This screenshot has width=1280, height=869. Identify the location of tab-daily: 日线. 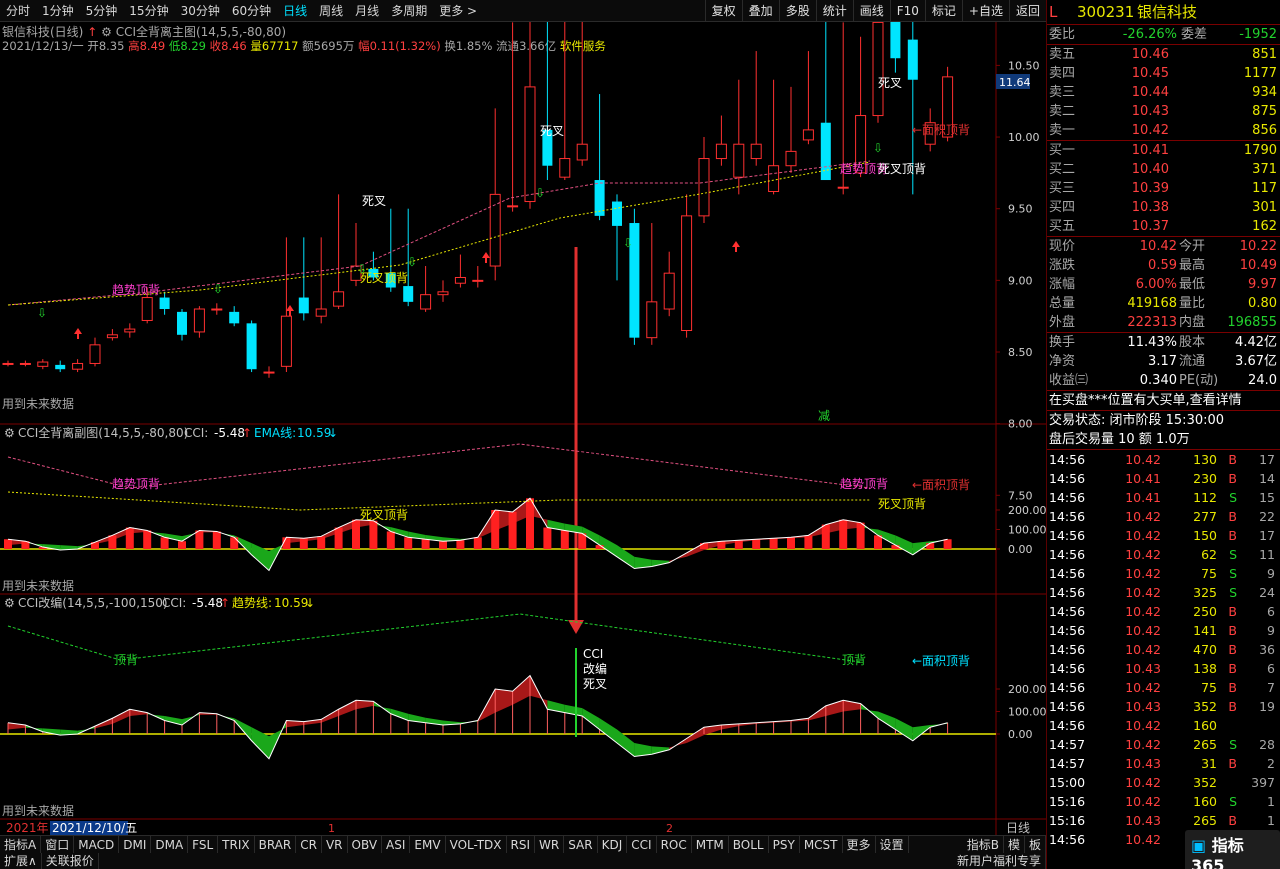
(295, 11).